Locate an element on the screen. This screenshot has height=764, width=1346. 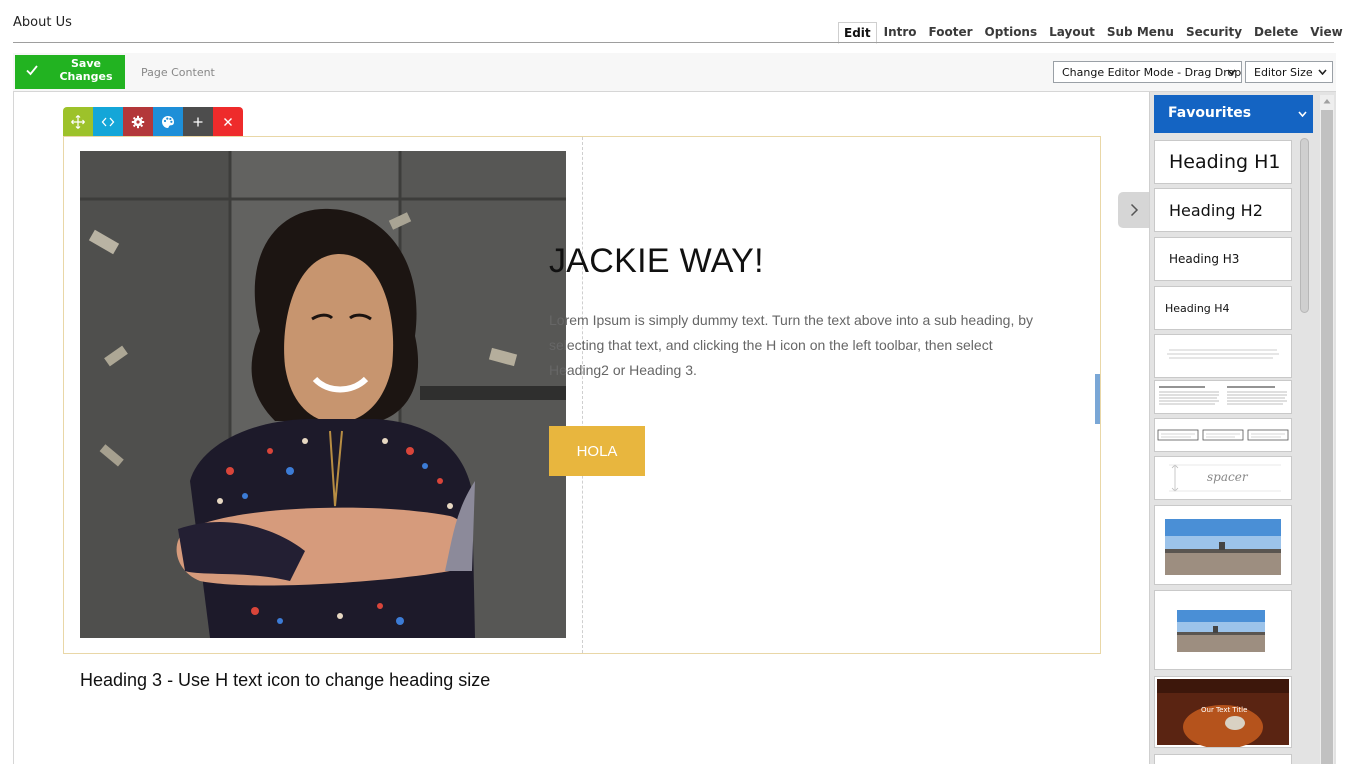
snippet-spacer: spacer is located at coordinates (1223, 478).